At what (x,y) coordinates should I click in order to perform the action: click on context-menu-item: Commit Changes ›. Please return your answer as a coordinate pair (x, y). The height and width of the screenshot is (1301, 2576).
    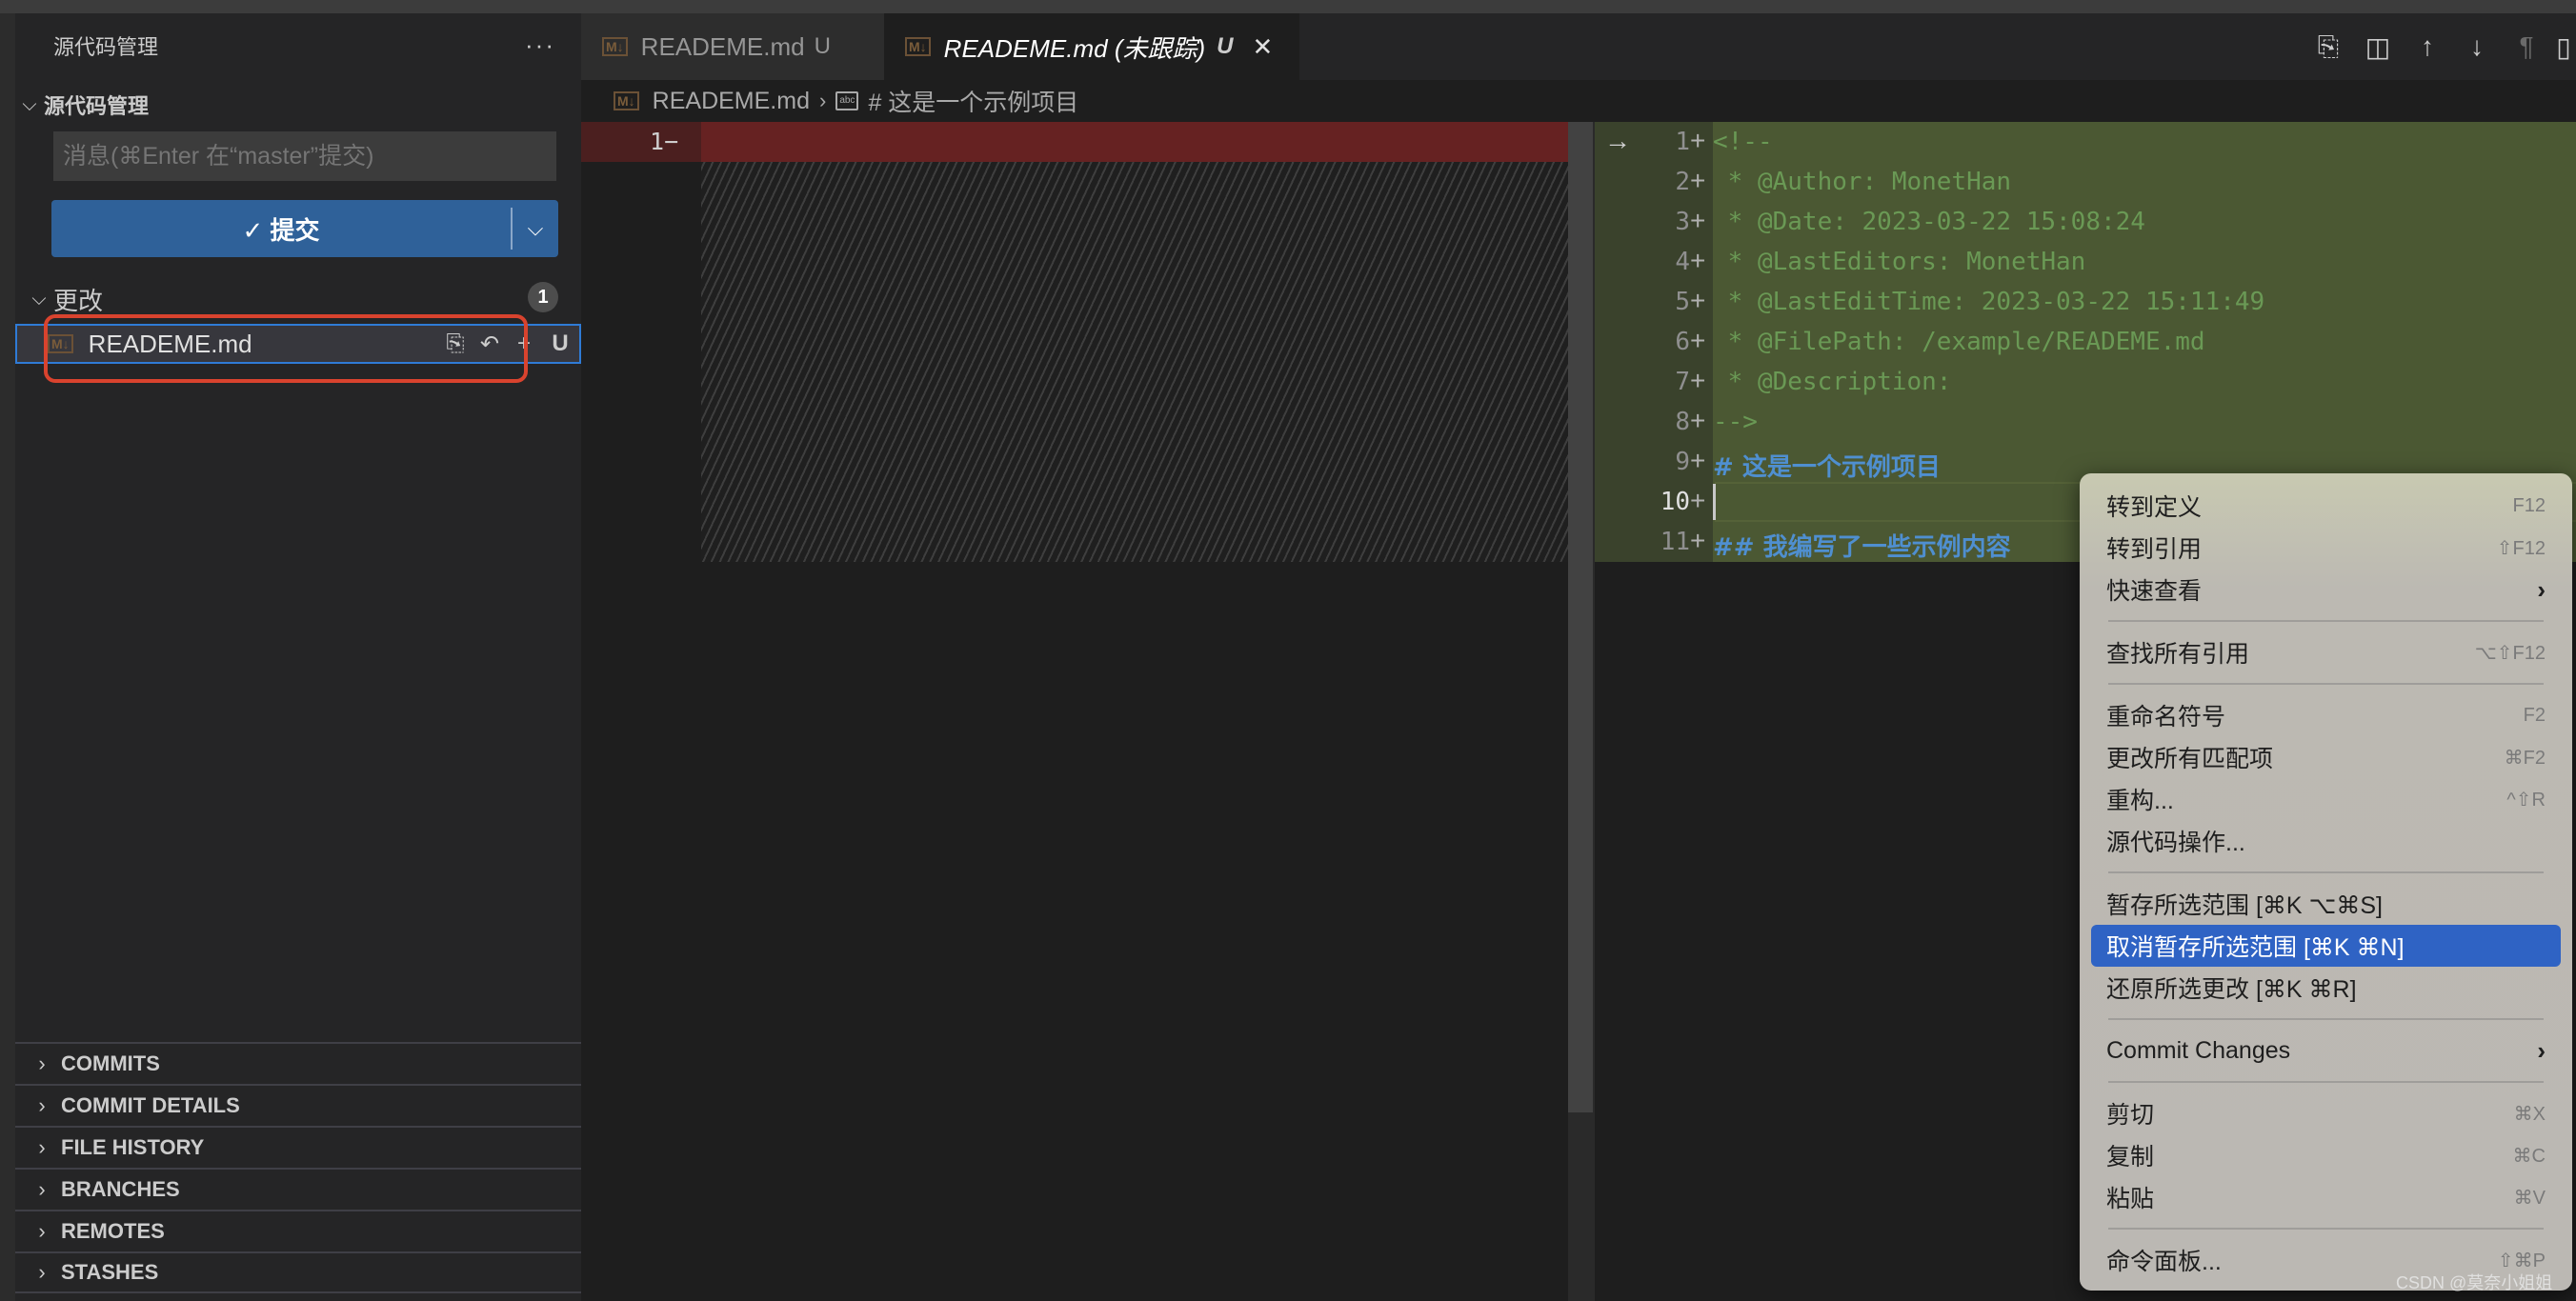
    Looking at the image, I should click on (2326, 1050).